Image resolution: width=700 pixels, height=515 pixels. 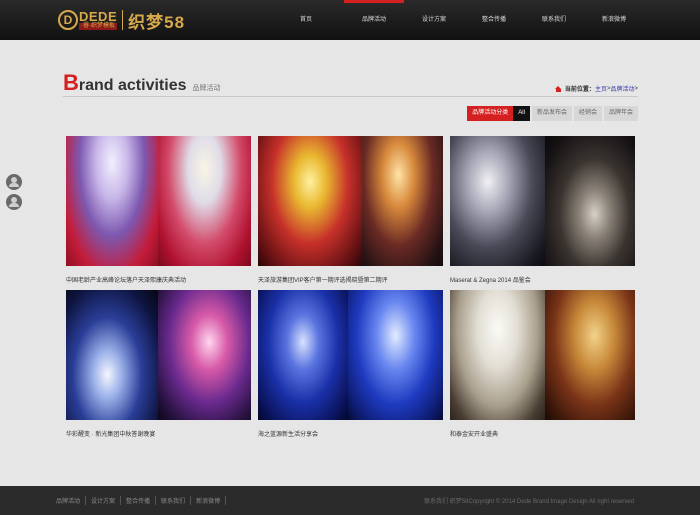 What do you see at coordinates (490, 113) in the screenshot?
I see `filter-label: 品牌活动分类` at bounding box center [490, 113].